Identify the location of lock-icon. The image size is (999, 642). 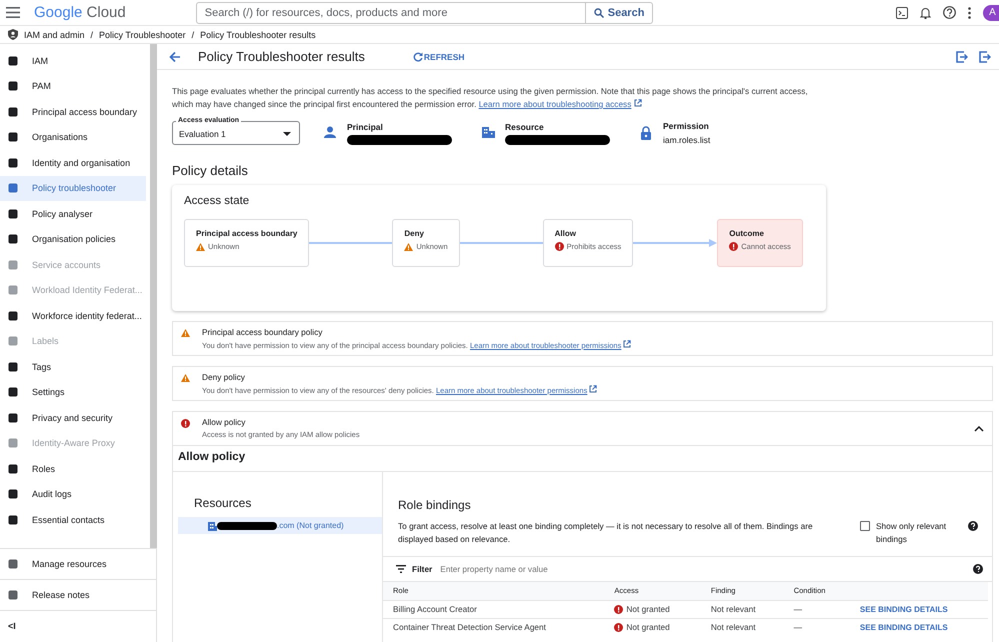
(646, 133).